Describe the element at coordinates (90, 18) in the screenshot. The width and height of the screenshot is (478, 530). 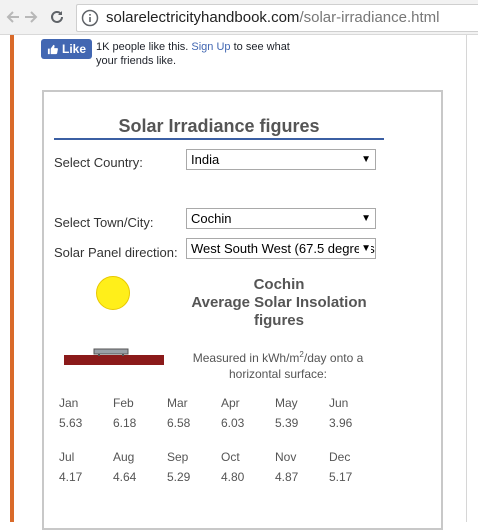
I see `info-icon` at that location.